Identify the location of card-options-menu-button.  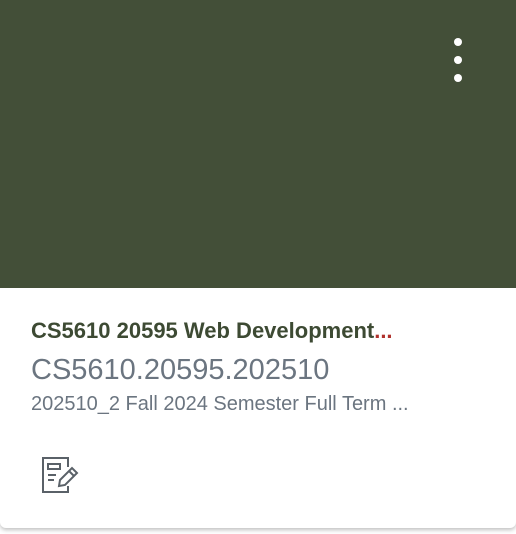
(458, 60).